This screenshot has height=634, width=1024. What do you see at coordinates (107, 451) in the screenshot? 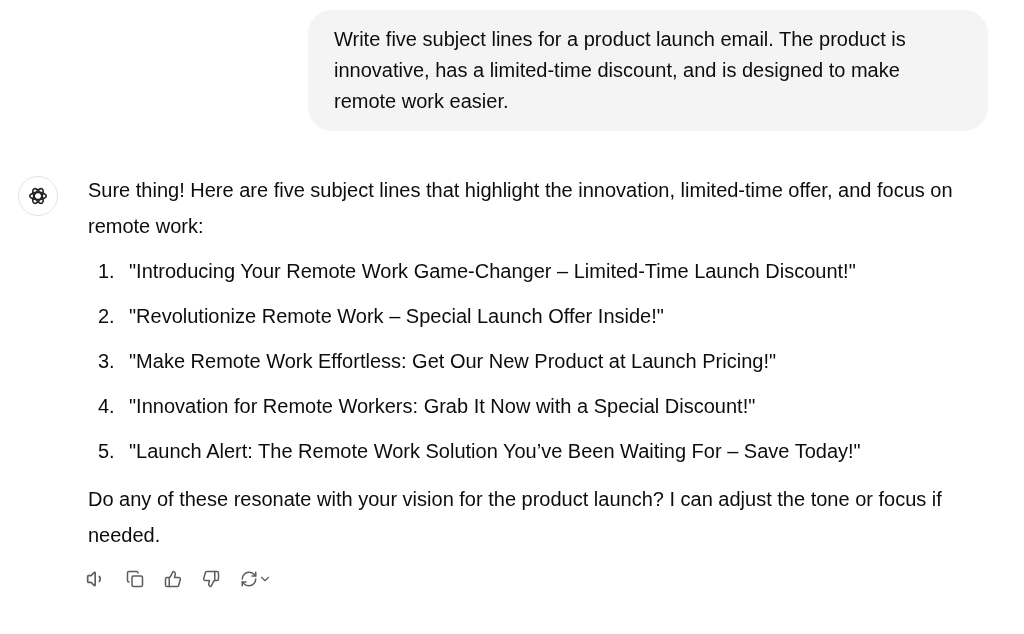
I see `list-number: 5.` at bounding box center [107, 451].